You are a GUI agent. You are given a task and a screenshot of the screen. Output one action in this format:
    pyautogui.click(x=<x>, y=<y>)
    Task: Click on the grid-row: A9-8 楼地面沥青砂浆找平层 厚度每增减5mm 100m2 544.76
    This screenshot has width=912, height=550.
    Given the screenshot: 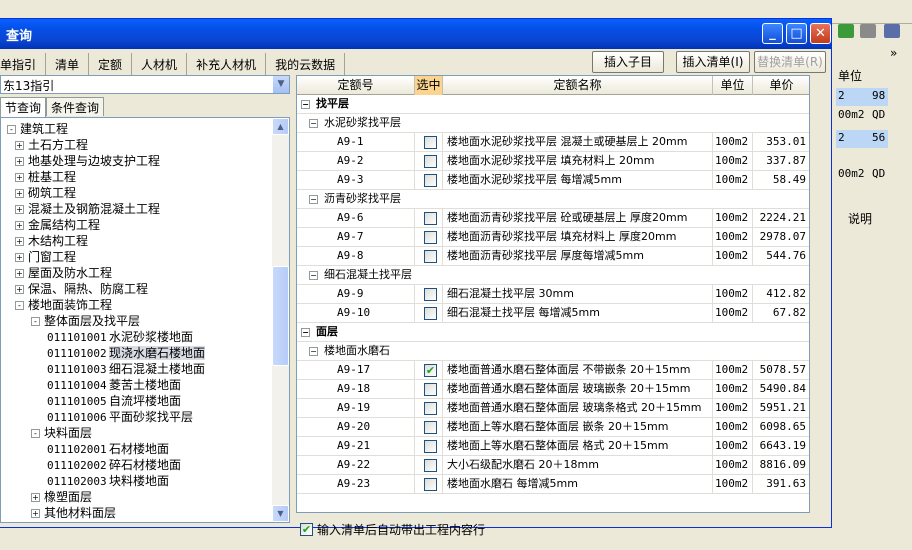 What is the action you would take?
    pyautogui.click(x=553, y=256)
    